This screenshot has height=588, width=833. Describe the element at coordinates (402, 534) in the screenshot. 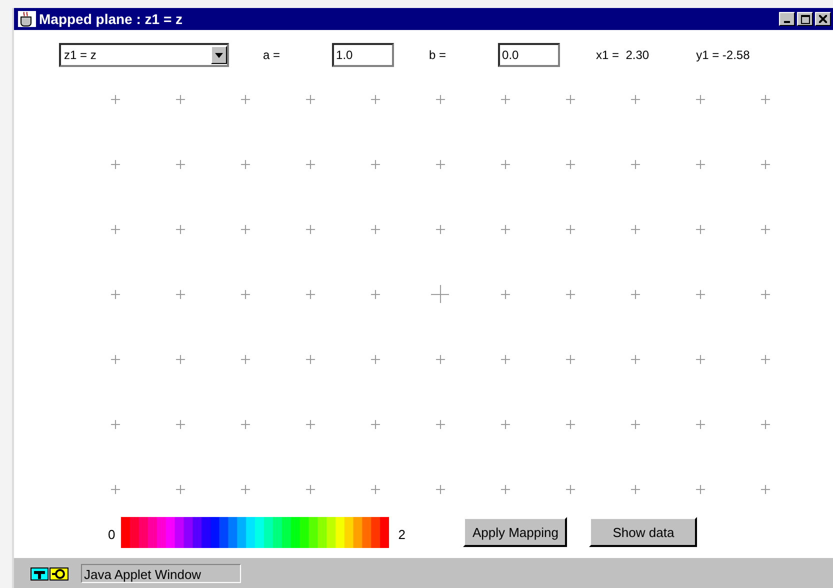

I see `scale-max-label: 2` at that location.